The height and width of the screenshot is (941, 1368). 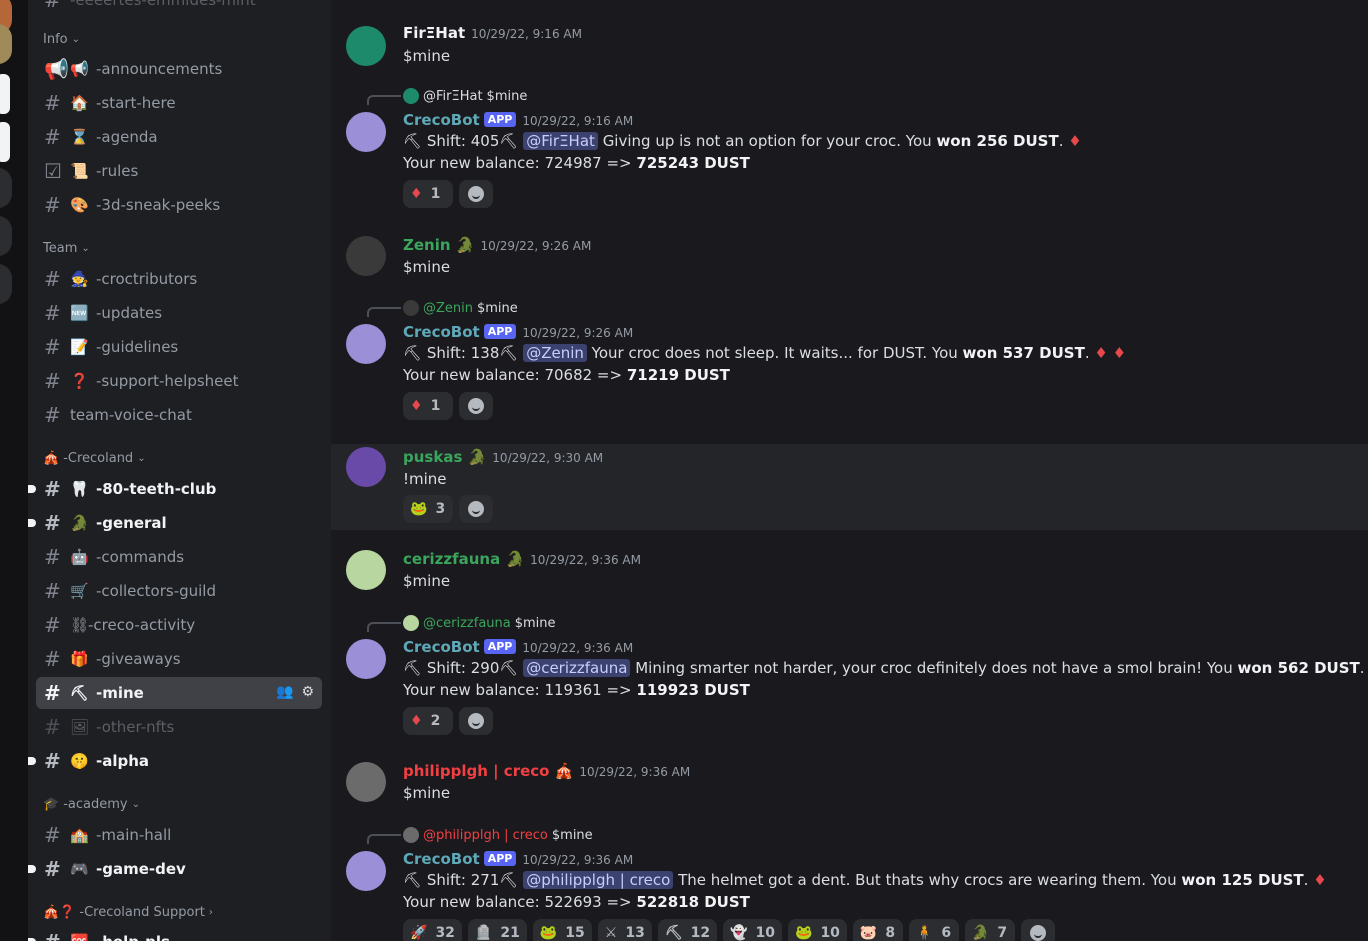 What do you see at coordinates (91, 804) in the screenshot?
I see `category-academy: 🎓 -academy ⌄` at bounding box center [91, 804].